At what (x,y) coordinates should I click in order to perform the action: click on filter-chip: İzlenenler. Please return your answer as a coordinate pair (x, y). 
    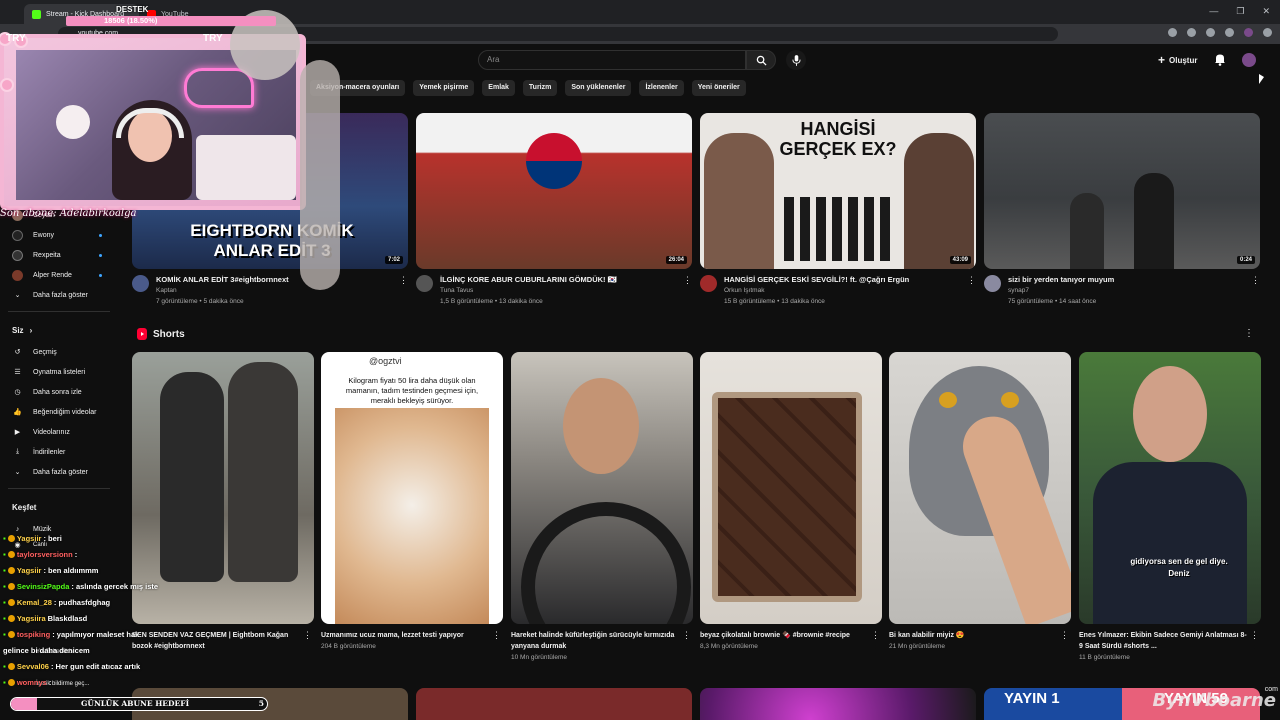
    Looking at the image, I should click on (661, 88).